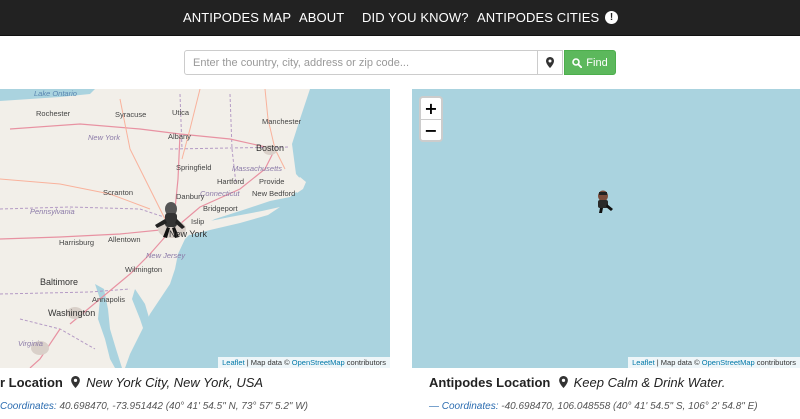 The height and width of the screenshot is (419, 800). What do you see at coordinates (611, 17) in the screenshot?
I see `exclamation-circle-icon: !` at bounding box center [611, 17].